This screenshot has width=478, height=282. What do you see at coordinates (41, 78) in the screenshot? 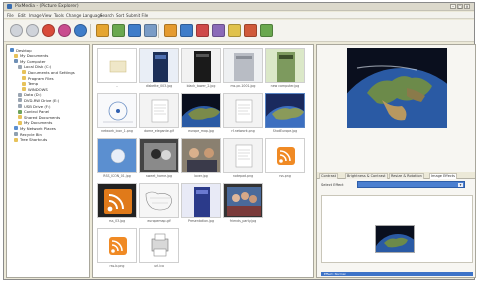
I see `tree-item-label: Program Files` at bounding box center [41, 78].